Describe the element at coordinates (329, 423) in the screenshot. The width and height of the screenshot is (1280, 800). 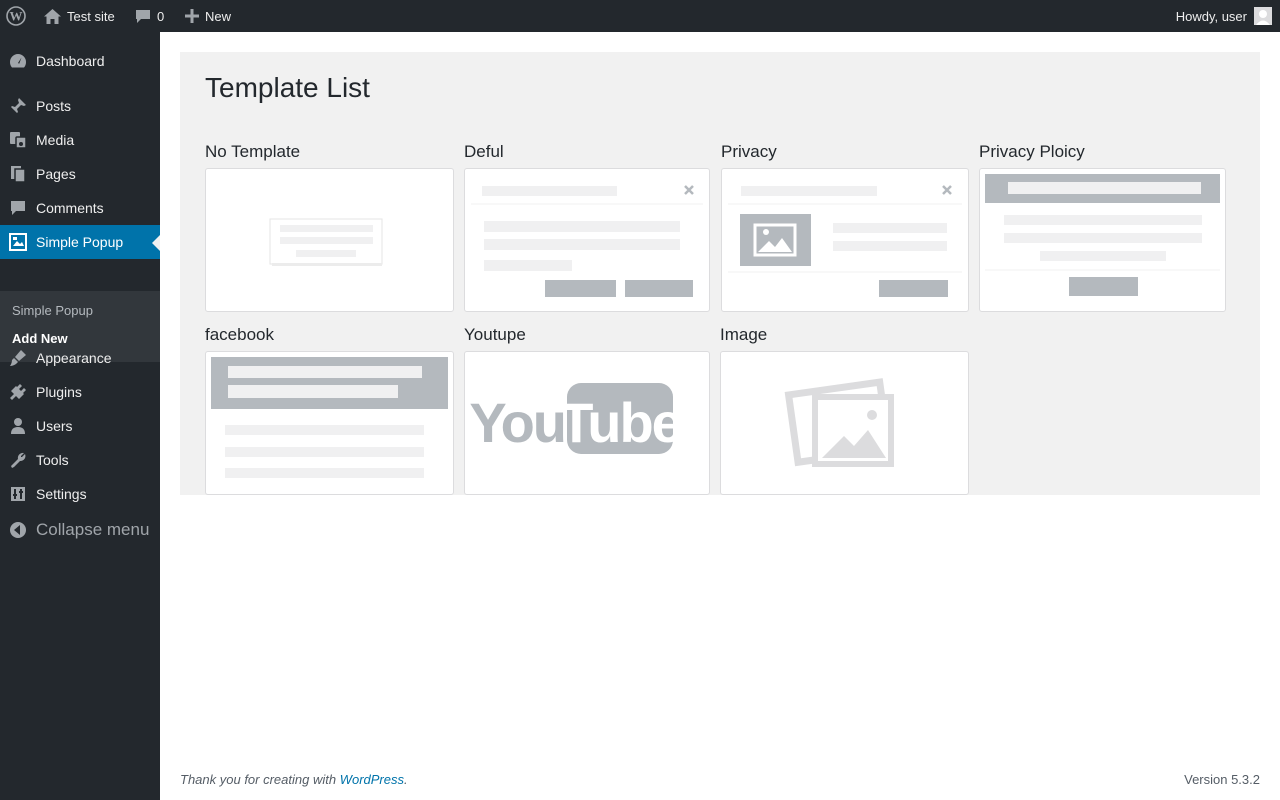
I see `template-preview-facebook` at that location.